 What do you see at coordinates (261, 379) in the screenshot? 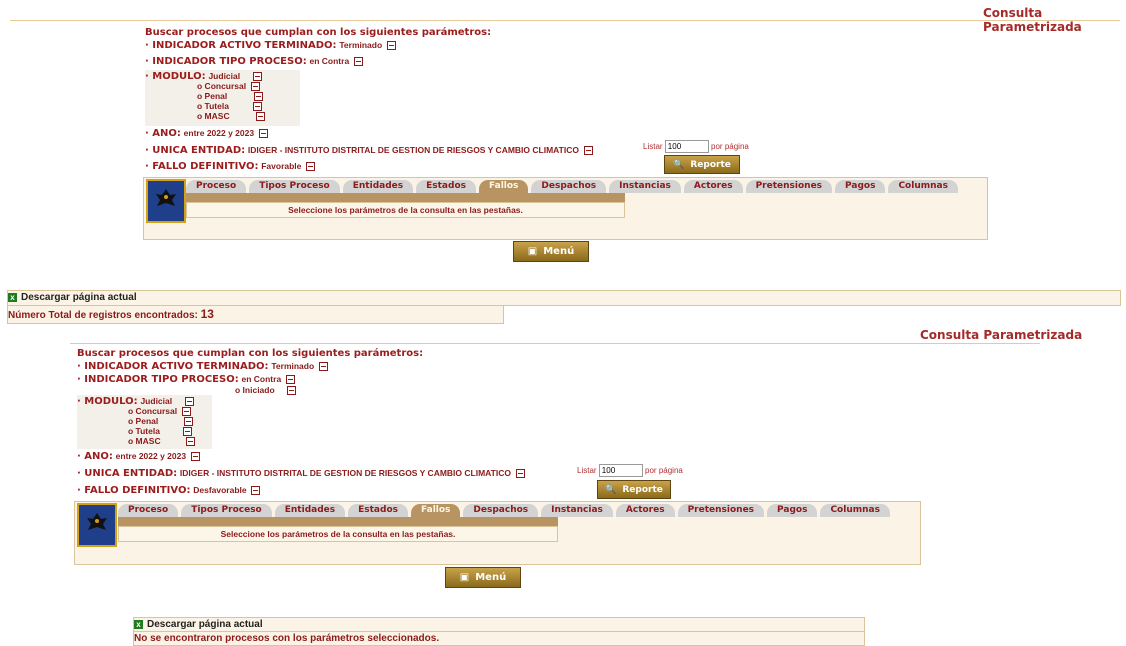
I see `param-value: en Contra` at bounding box center [261, 379].